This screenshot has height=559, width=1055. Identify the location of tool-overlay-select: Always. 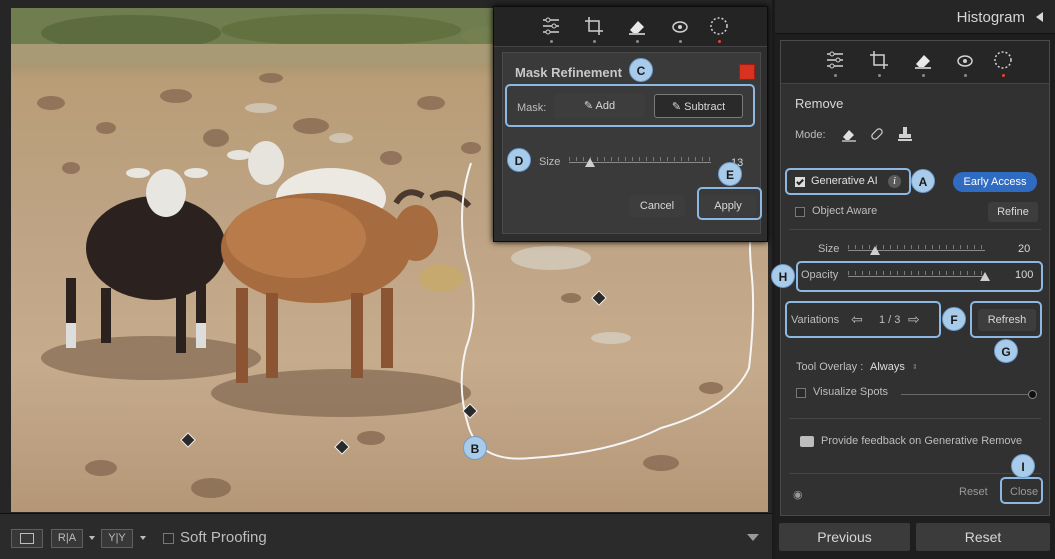
(887, 367).